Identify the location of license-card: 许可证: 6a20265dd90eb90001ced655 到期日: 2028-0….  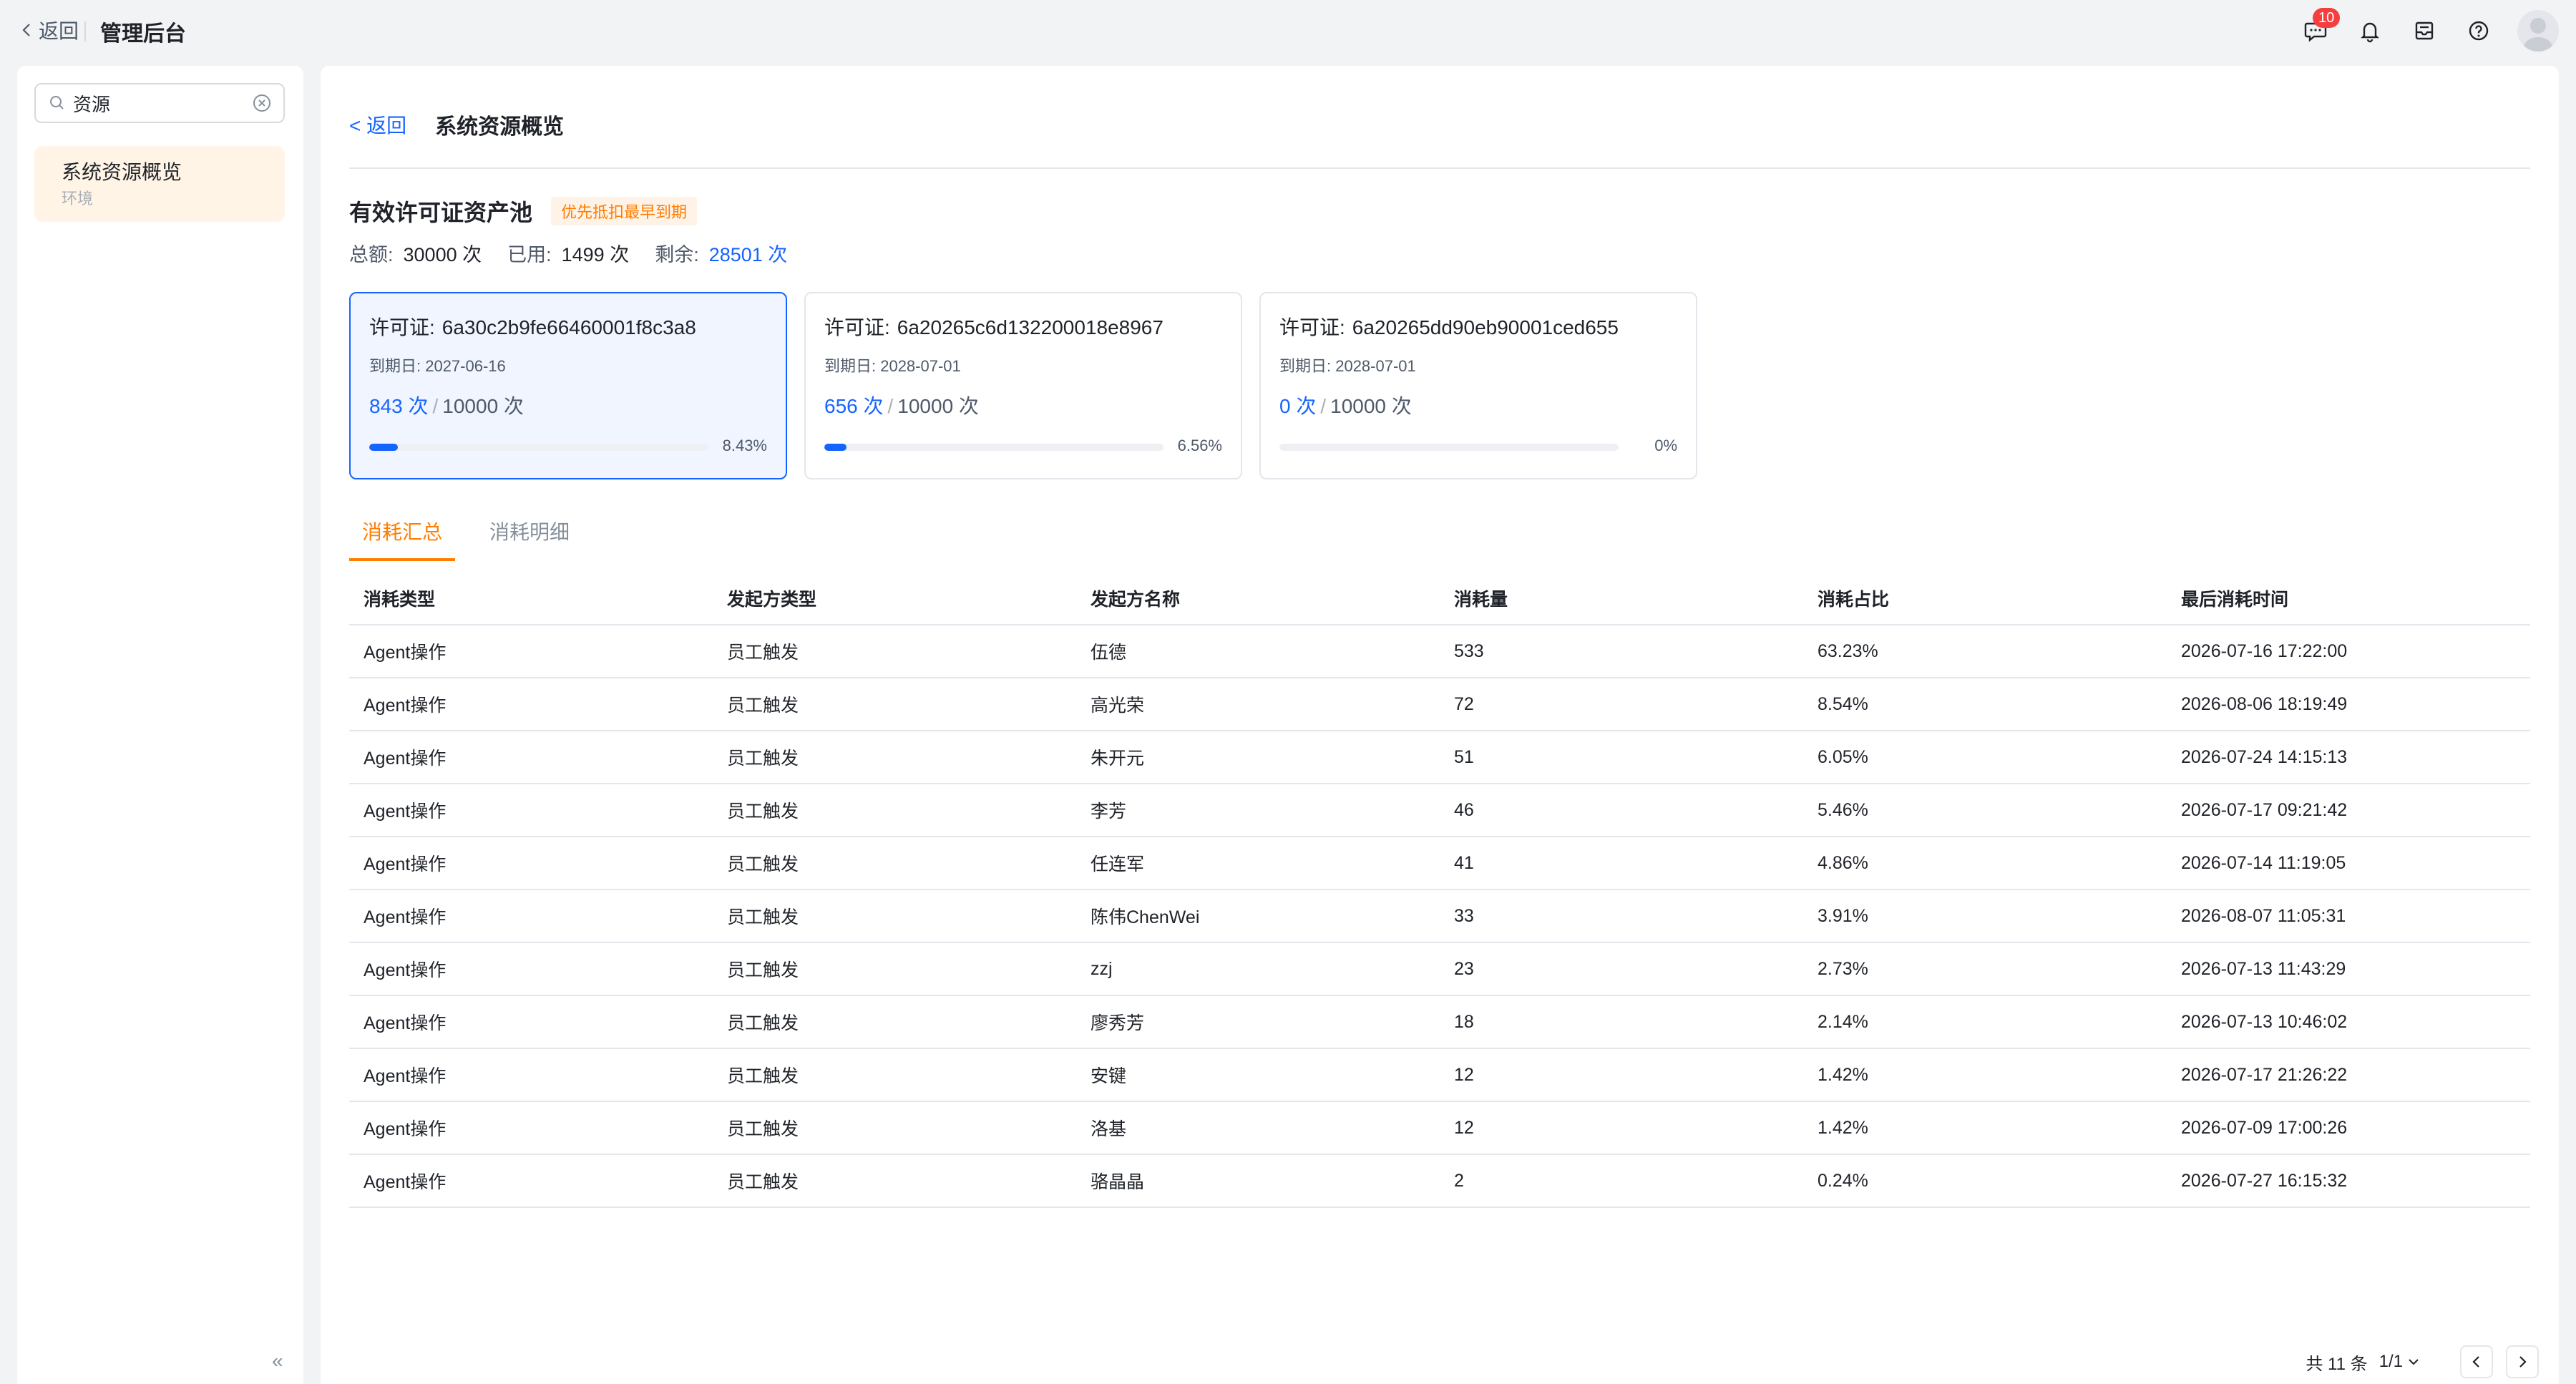
(1478, 385).